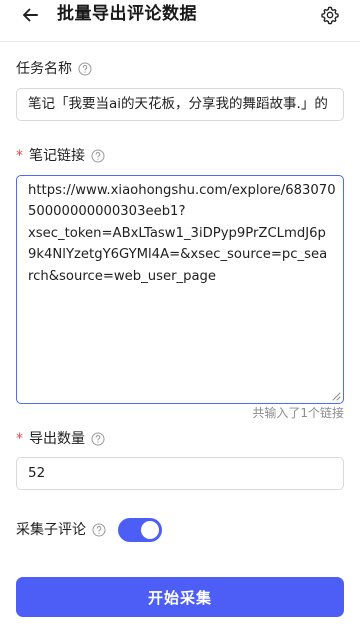  I want to click on settings-button, so click(330, 15).